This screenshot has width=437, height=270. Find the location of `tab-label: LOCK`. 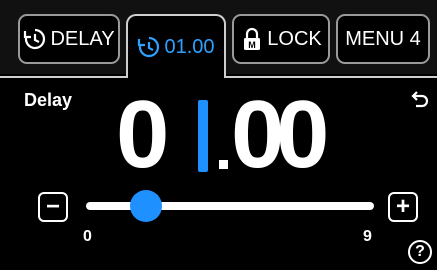

tab-label: LOCK is located at coordinates (294, 38).